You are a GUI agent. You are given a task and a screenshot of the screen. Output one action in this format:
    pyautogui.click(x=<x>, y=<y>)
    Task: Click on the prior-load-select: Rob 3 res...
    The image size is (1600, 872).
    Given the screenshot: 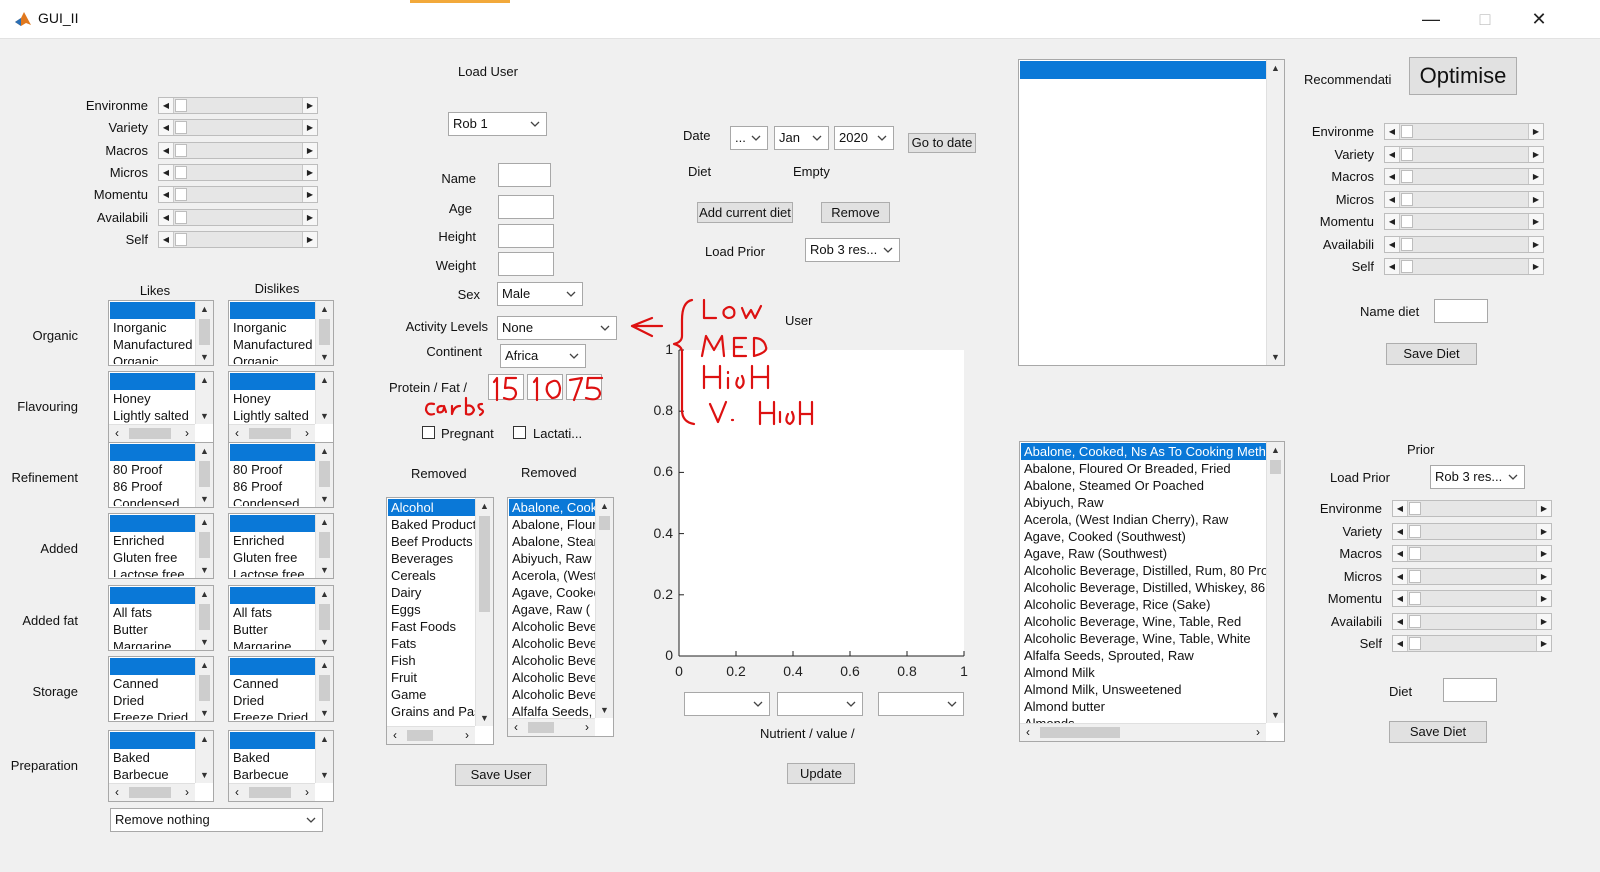 What is the action you would take?
    pyautogui.click(x=1477, y=477)
    